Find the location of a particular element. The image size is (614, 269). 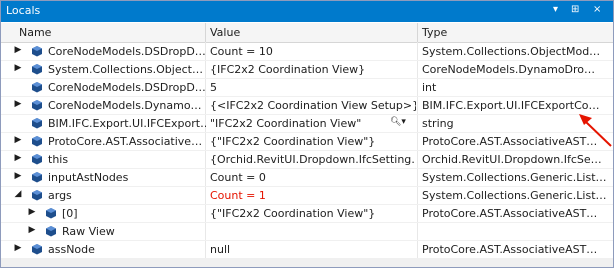

annotation-arrow is located at coordinates (595, 130).